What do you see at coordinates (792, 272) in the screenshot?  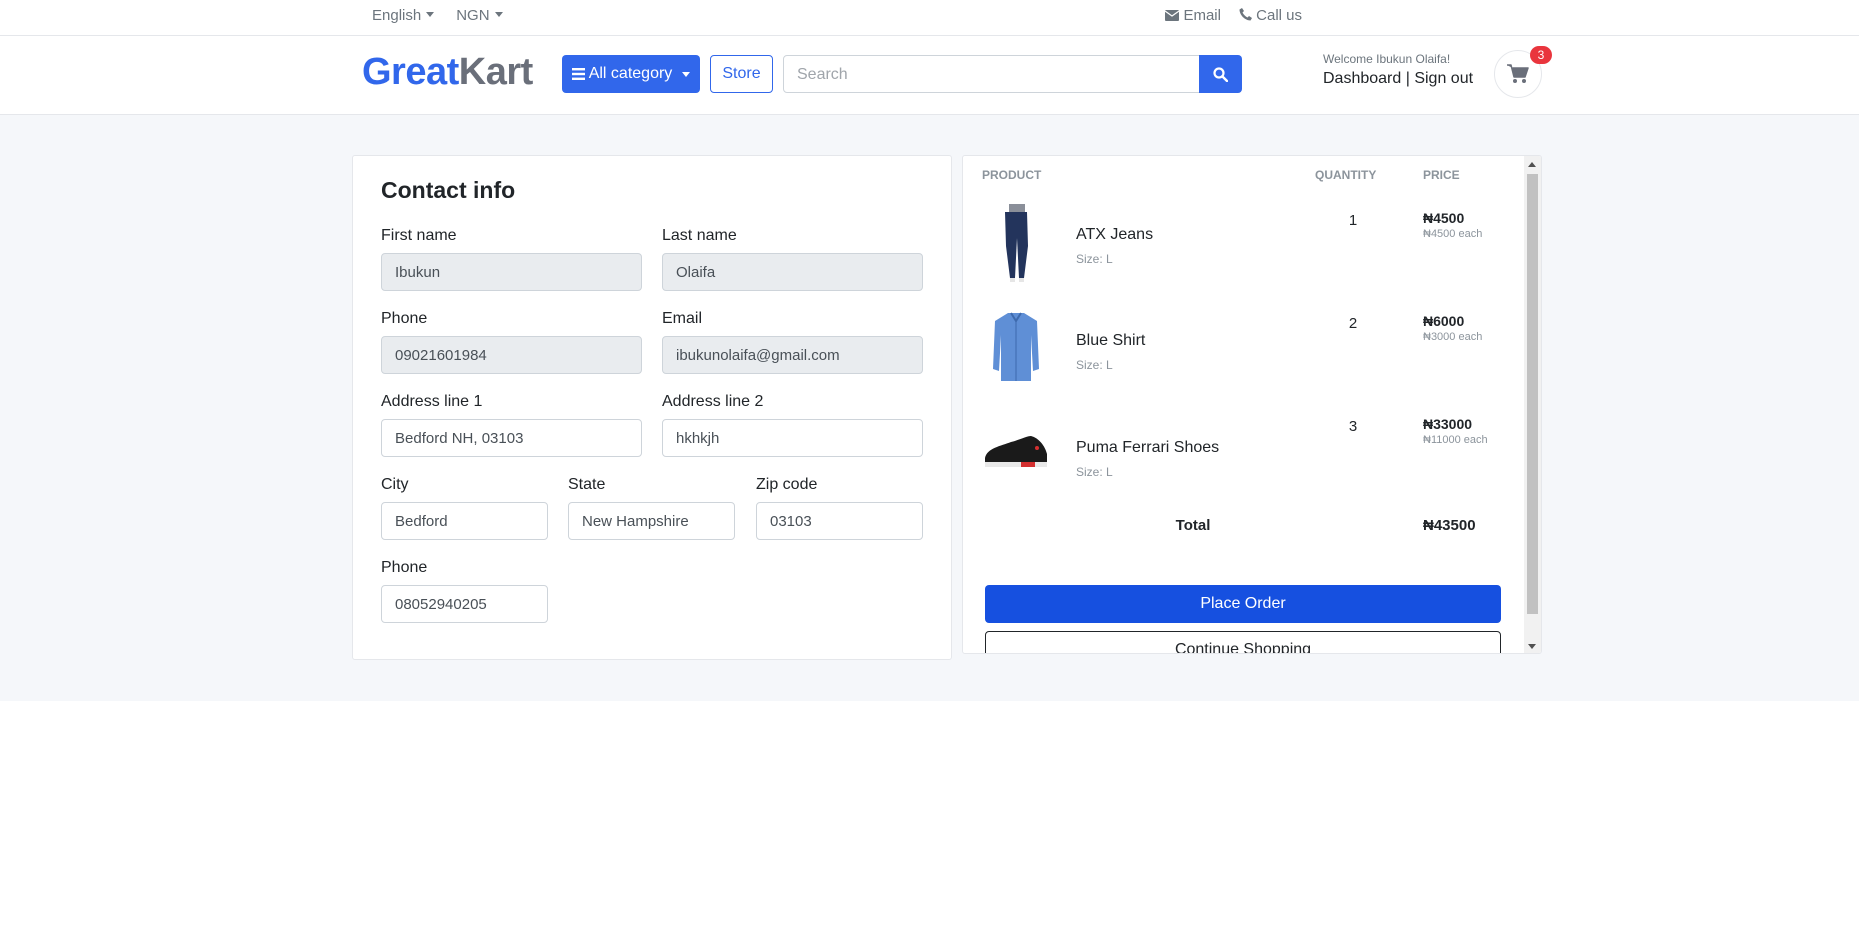 I see `last-name-field: Olaifa` at bounding box center [792, 272].